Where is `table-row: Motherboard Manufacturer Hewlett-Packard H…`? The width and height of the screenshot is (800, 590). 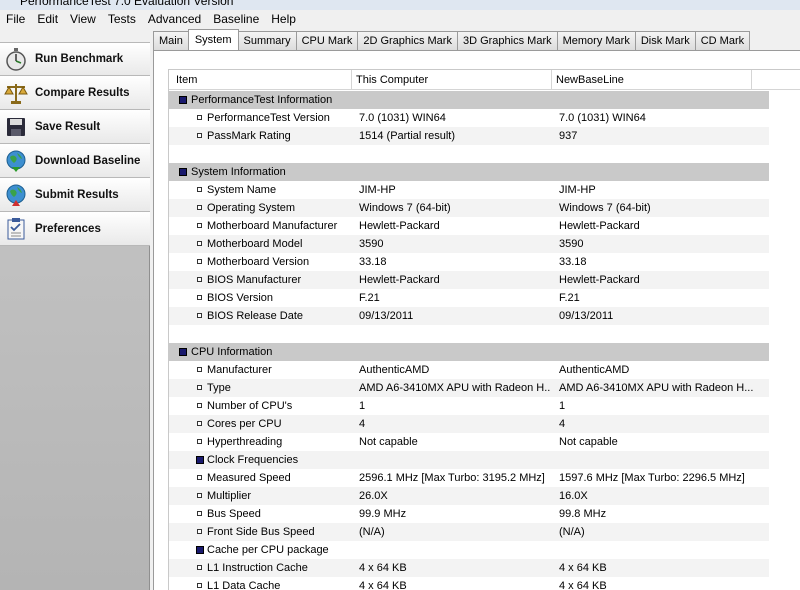 table-row: Motherboard Manufacturer Hewlett-Packard H… is located at coordinates (469, 226).